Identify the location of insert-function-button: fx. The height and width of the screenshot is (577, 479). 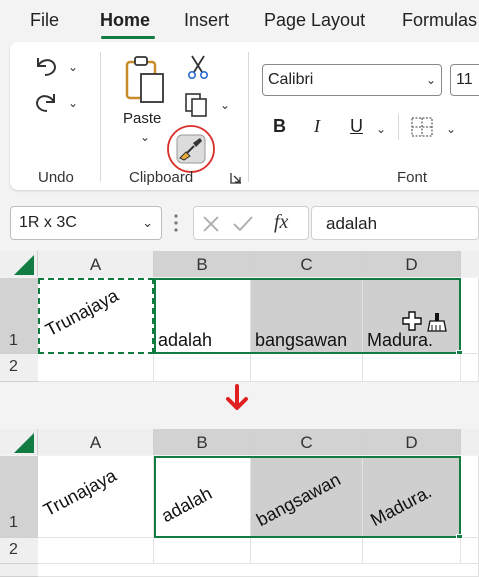
(281, 222).